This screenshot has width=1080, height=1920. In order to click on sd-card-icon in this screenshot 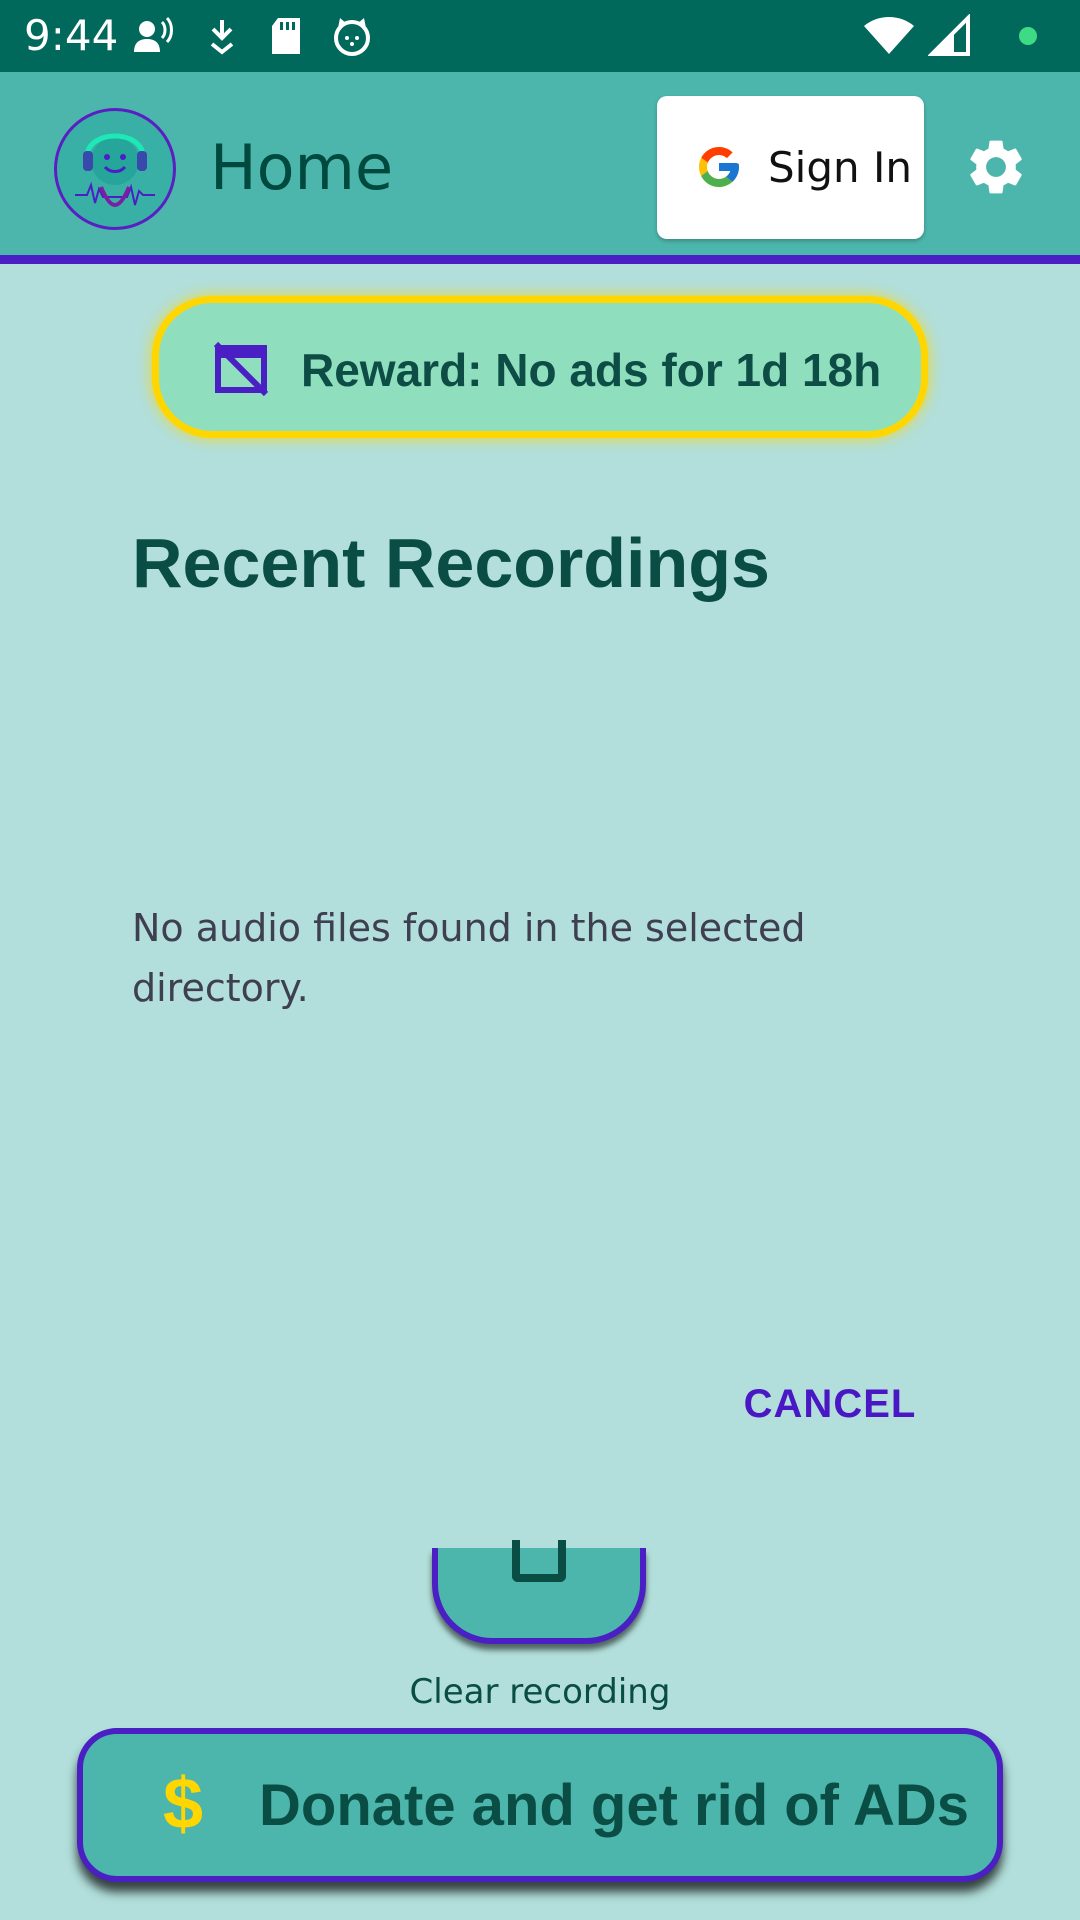, I will do `click(286, 36)`.